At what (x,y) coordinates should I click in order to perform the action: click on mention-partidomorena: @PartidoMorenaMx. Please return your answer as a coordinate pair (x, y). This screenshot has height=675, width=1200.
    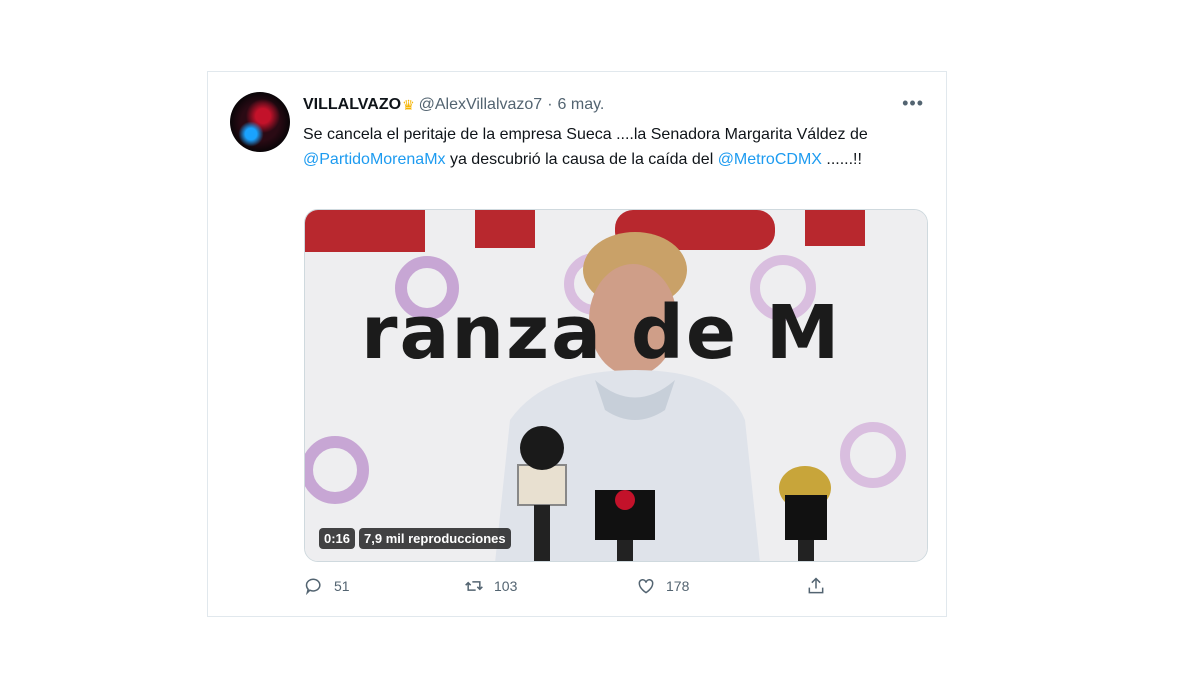
    Looking at the image, I should click on (374, 159).